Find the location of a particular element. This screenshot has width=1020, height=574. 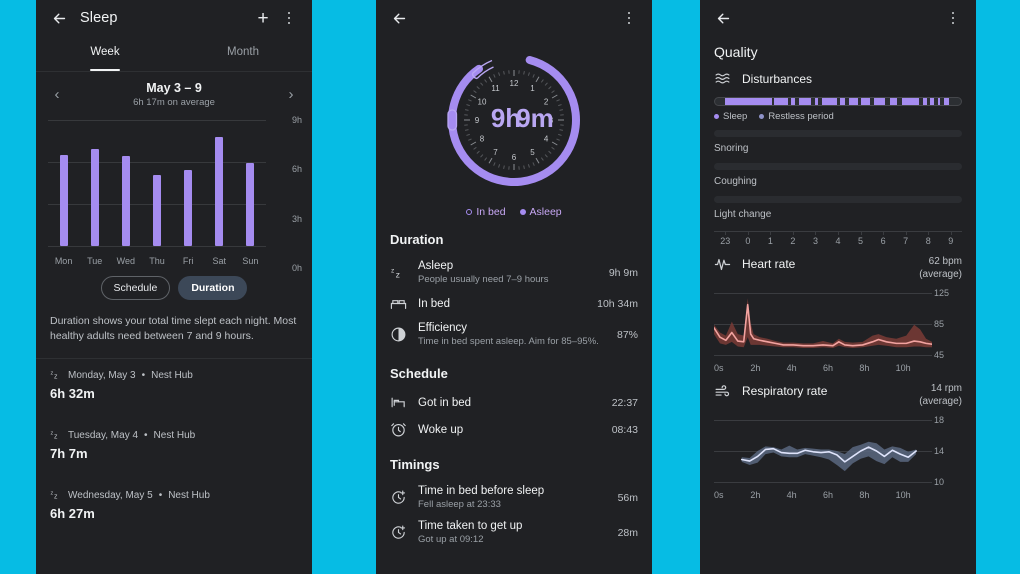

x-axis-tick-label: Mon is located at coordinates (63, 261).